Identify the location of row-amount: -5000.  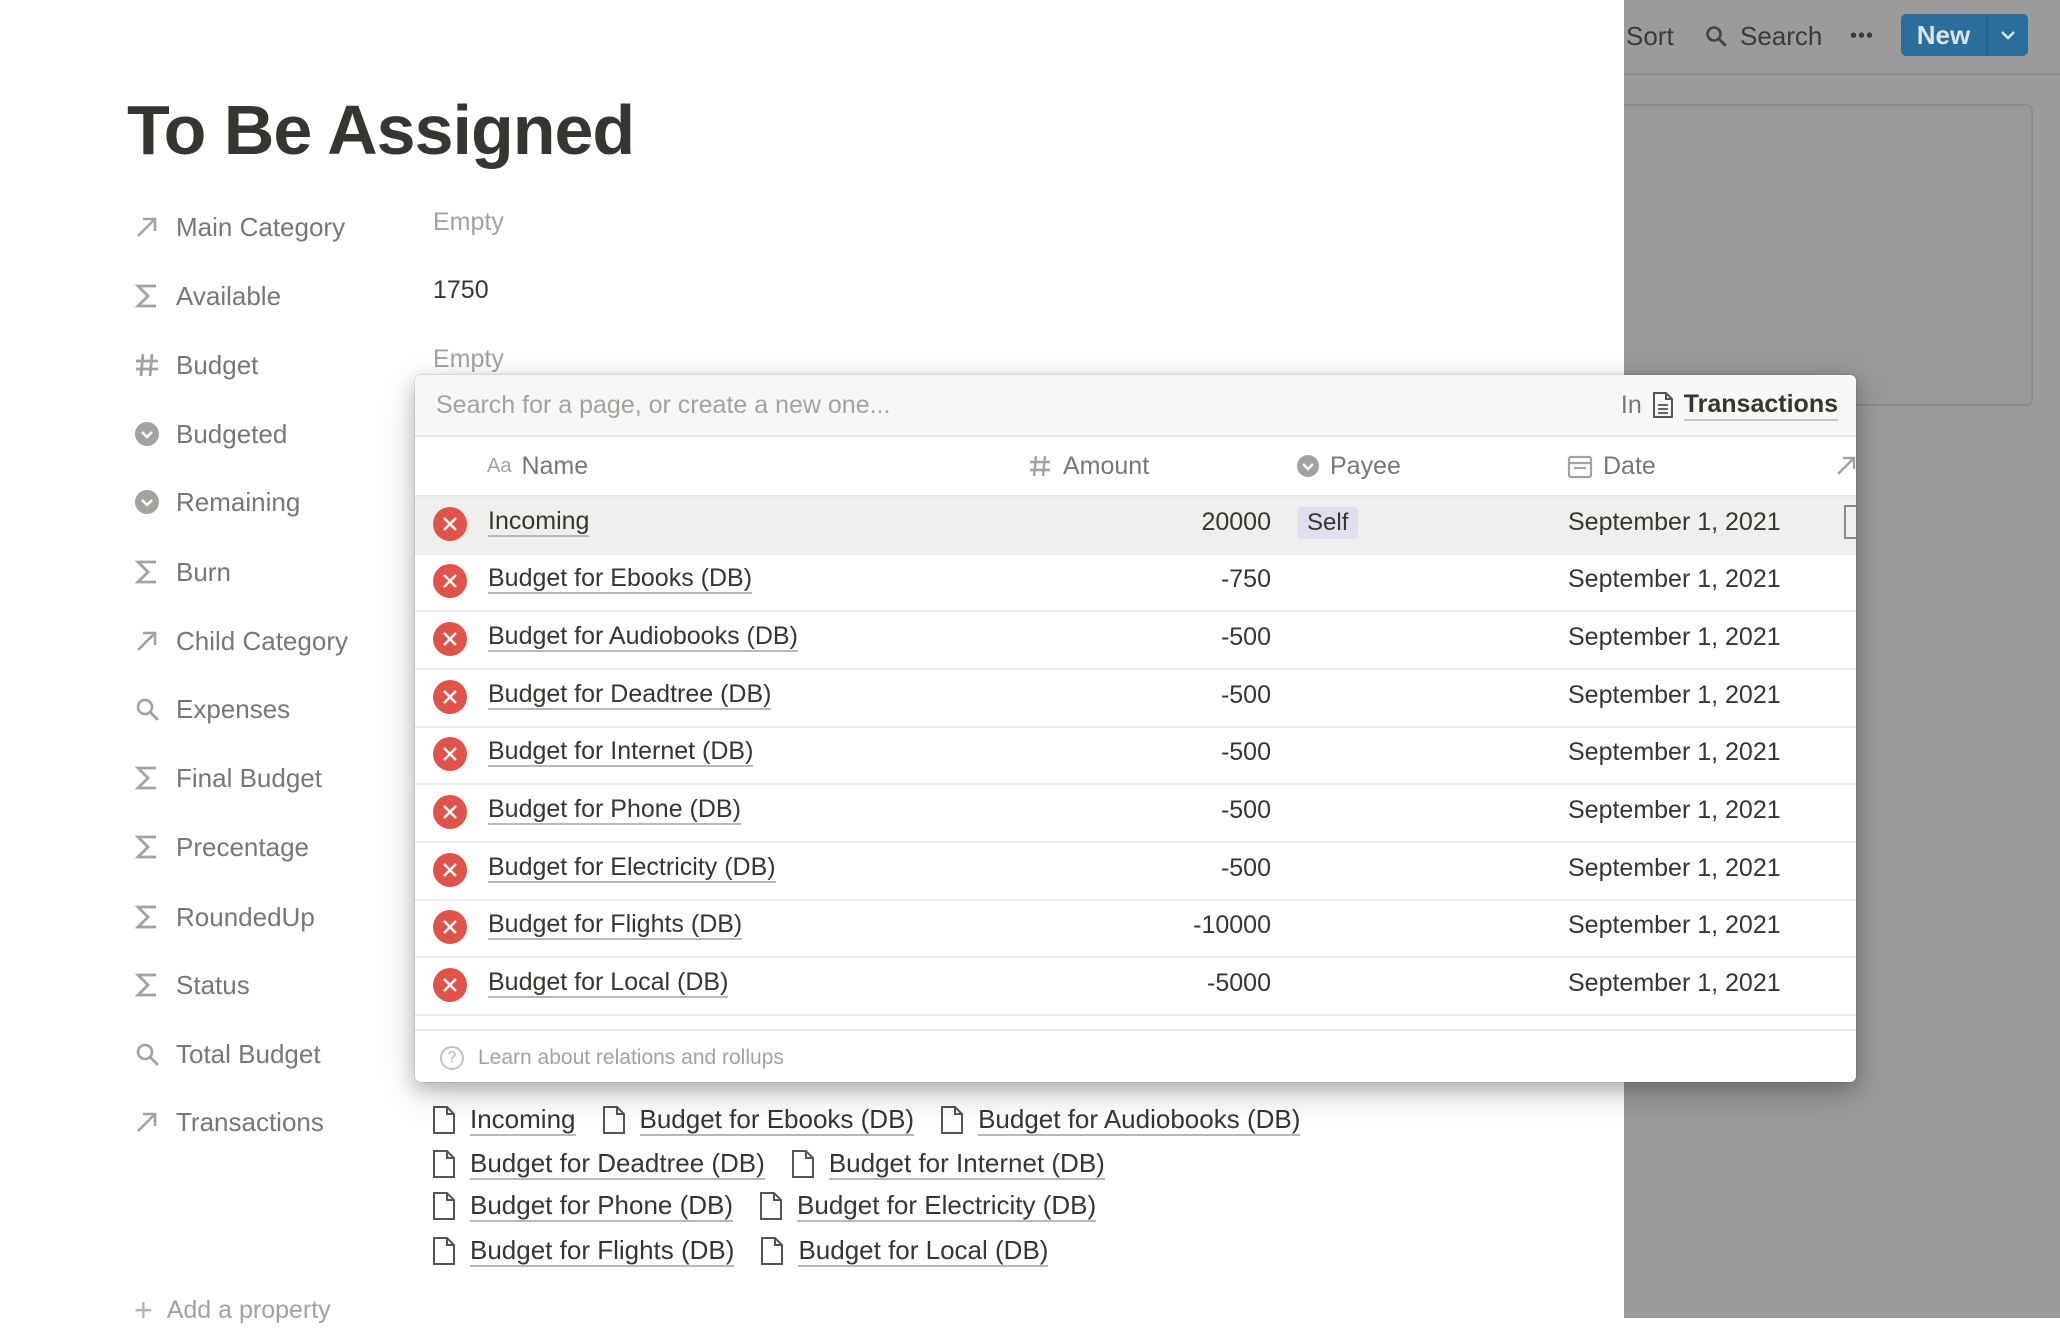
(1239, 982).